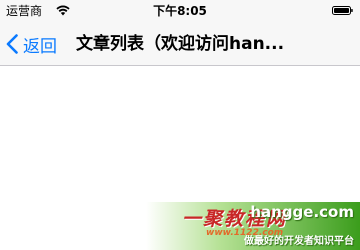  Describe the element at coordinates (299, 241) in the screenshot. I see `watermark-tagline: 做最好的开发者知识平台` at that location.